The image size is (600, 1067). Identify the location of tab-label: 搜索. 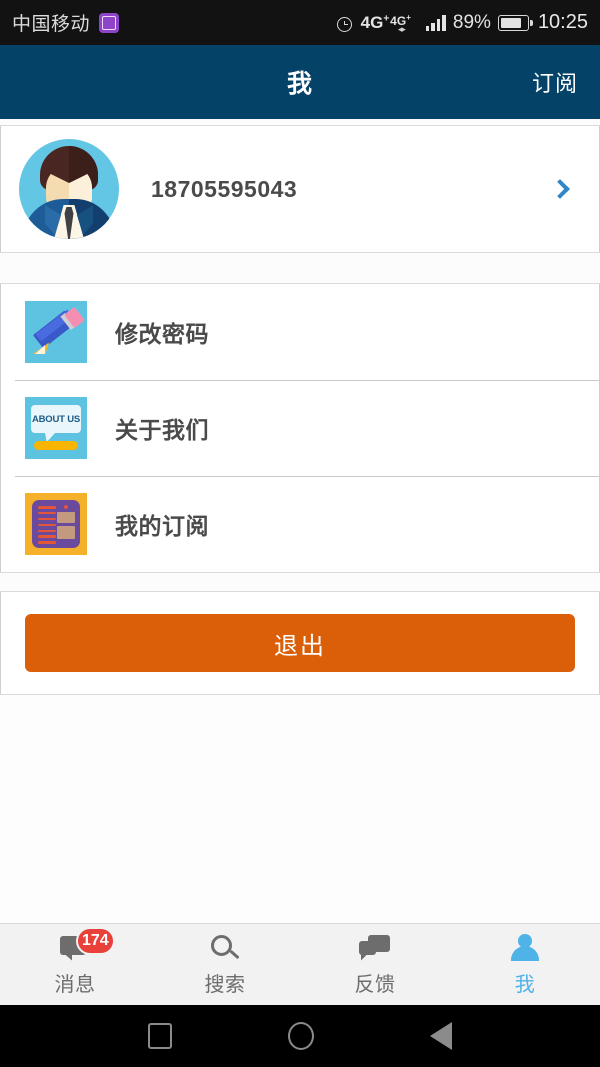
(225, 984).